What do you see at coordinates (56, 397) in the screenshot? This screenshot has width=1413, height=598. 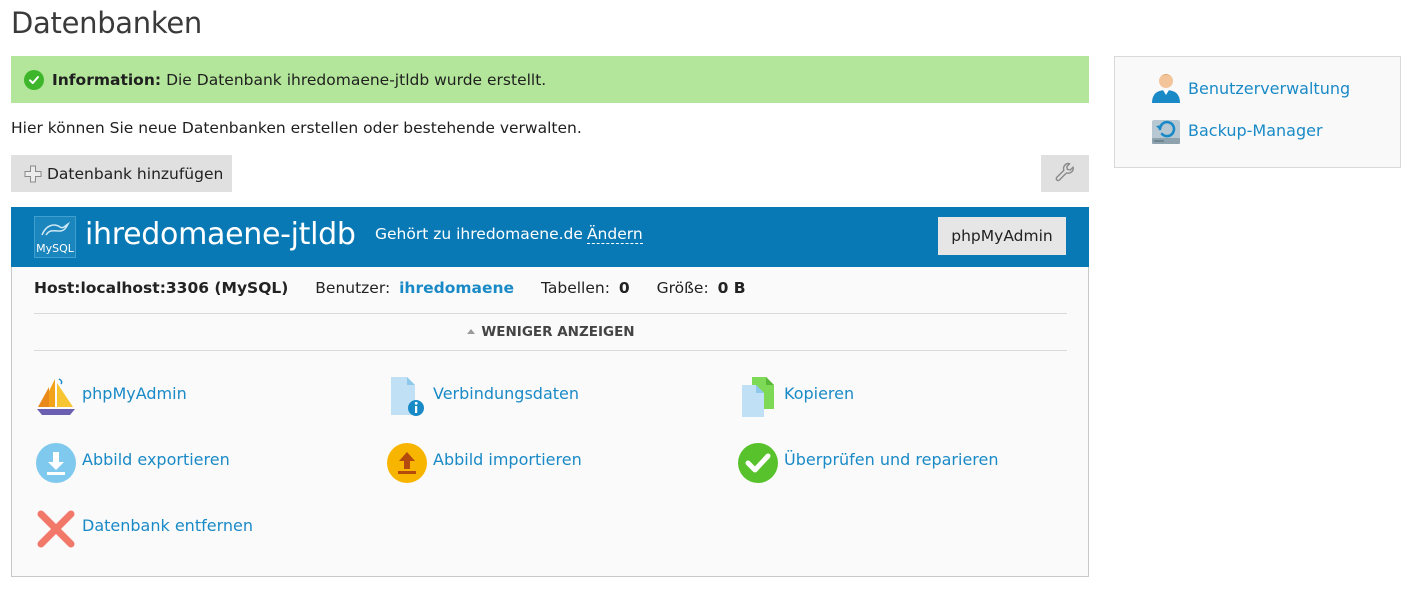 I see `sailboat-icon` at bounding box center [56, 397].